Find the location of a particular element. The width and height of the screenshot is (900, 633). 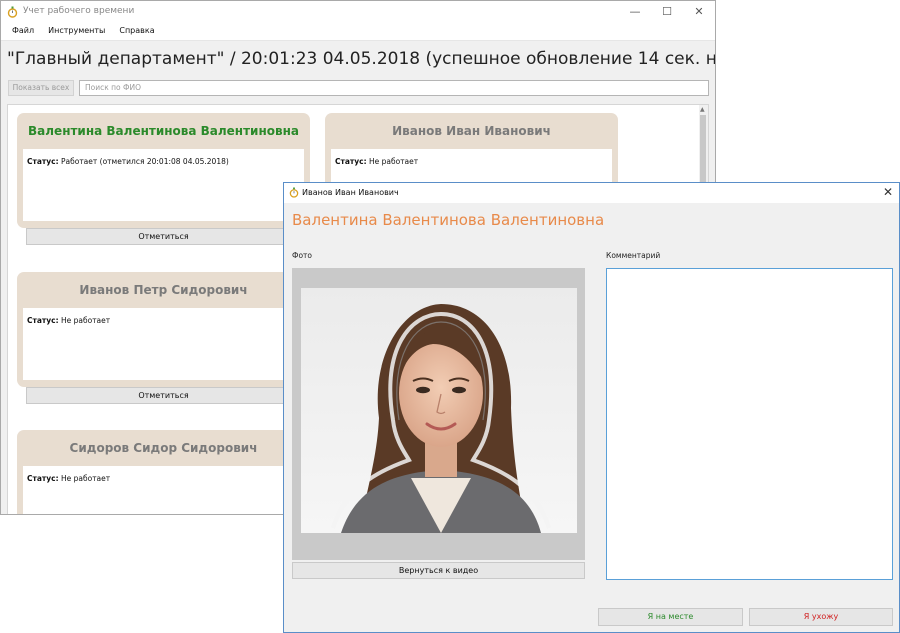

minimize-button: — is located at coordinates (635, 12).